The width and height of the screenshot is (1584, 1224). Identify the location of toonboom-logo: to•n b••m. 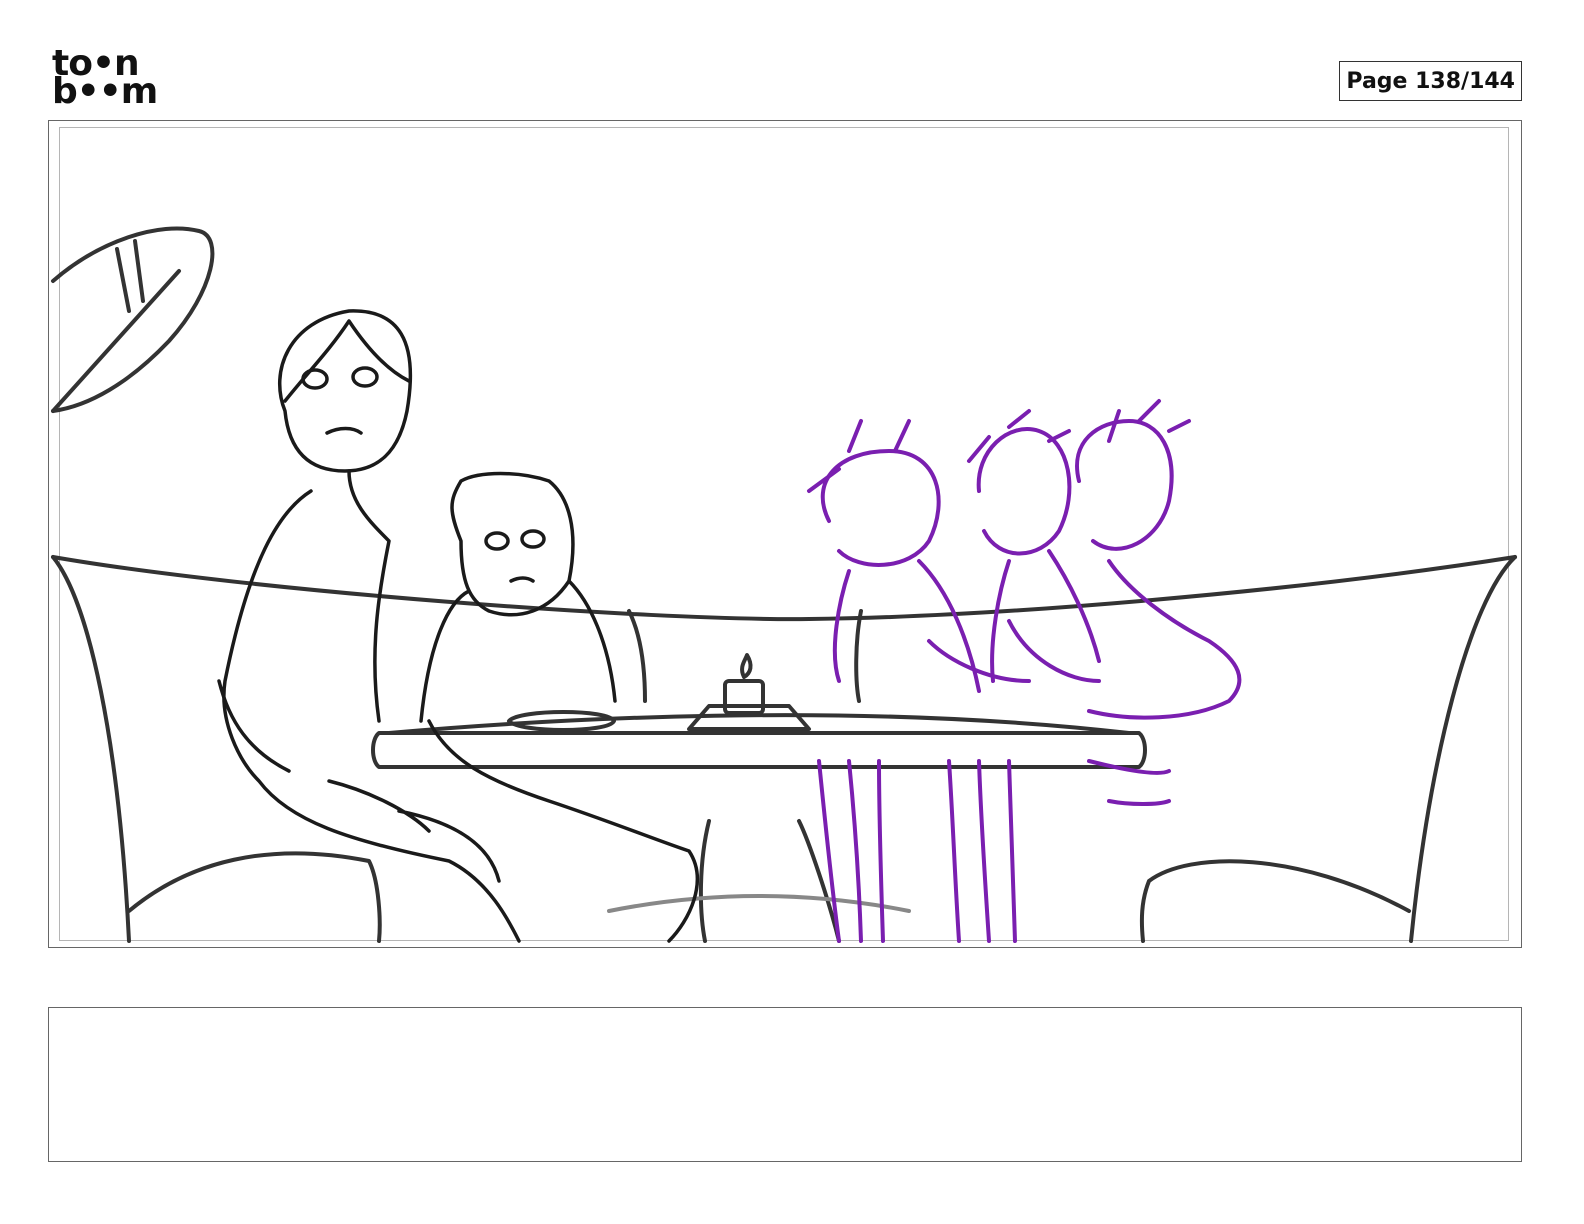
(108, 79).